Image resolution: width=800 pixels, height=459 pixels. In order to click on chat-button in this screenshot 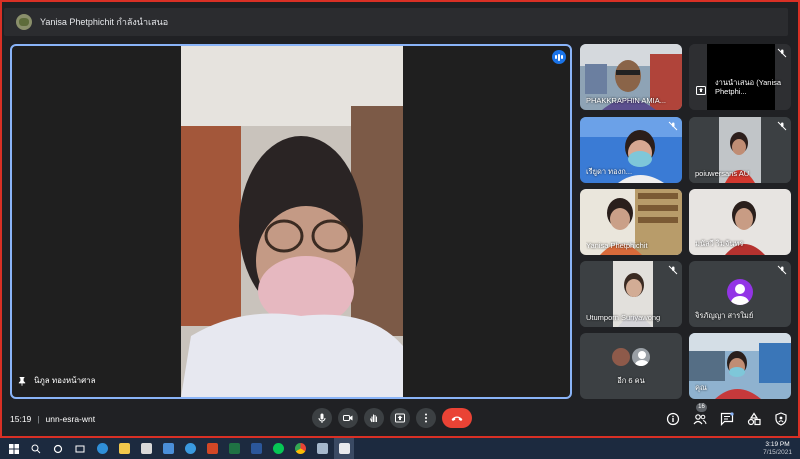, I will do `click(727, 419)`.